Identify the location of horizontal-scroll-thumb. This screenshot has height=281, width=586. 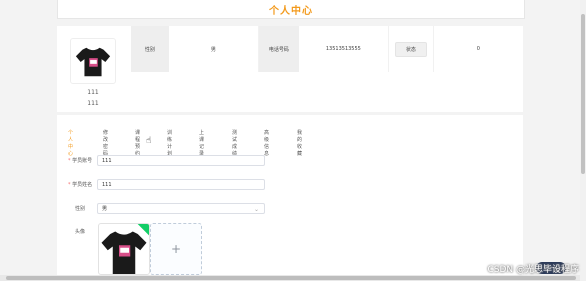
(291, 278).